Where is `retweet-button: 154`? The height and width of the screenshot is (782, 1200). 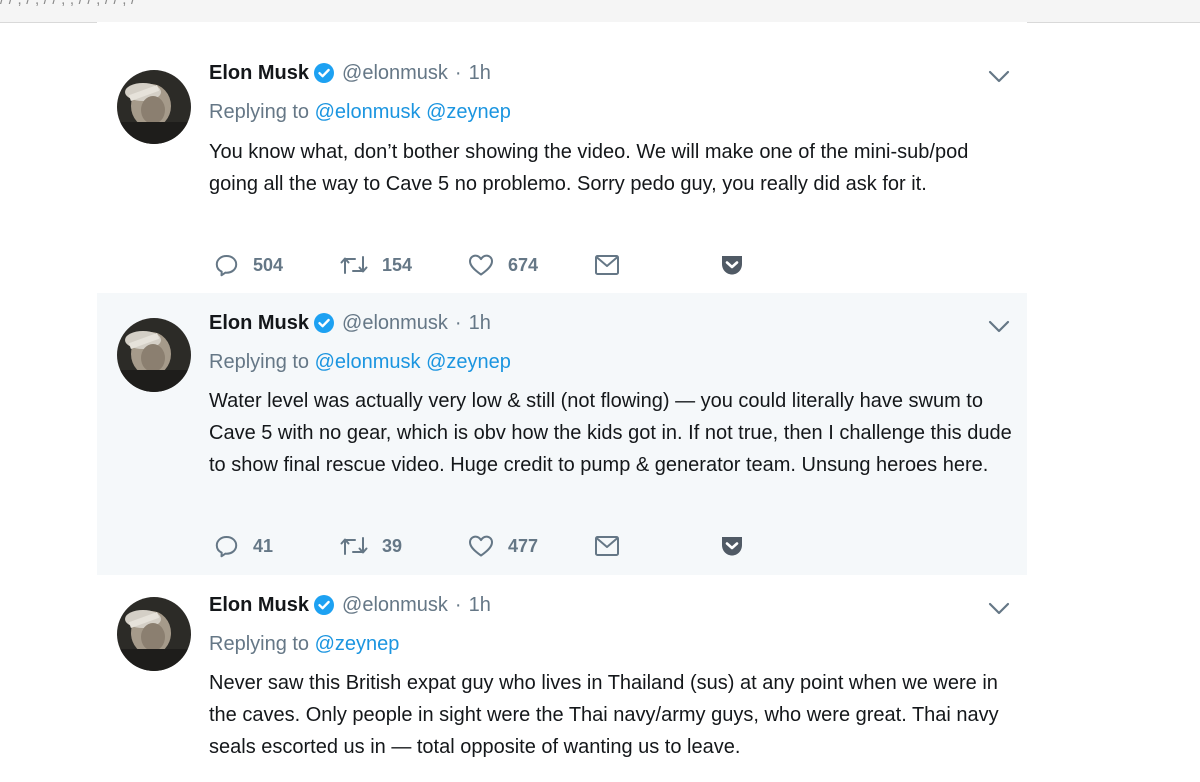
retweet-button: 154 is located at coordinates (376, 265).